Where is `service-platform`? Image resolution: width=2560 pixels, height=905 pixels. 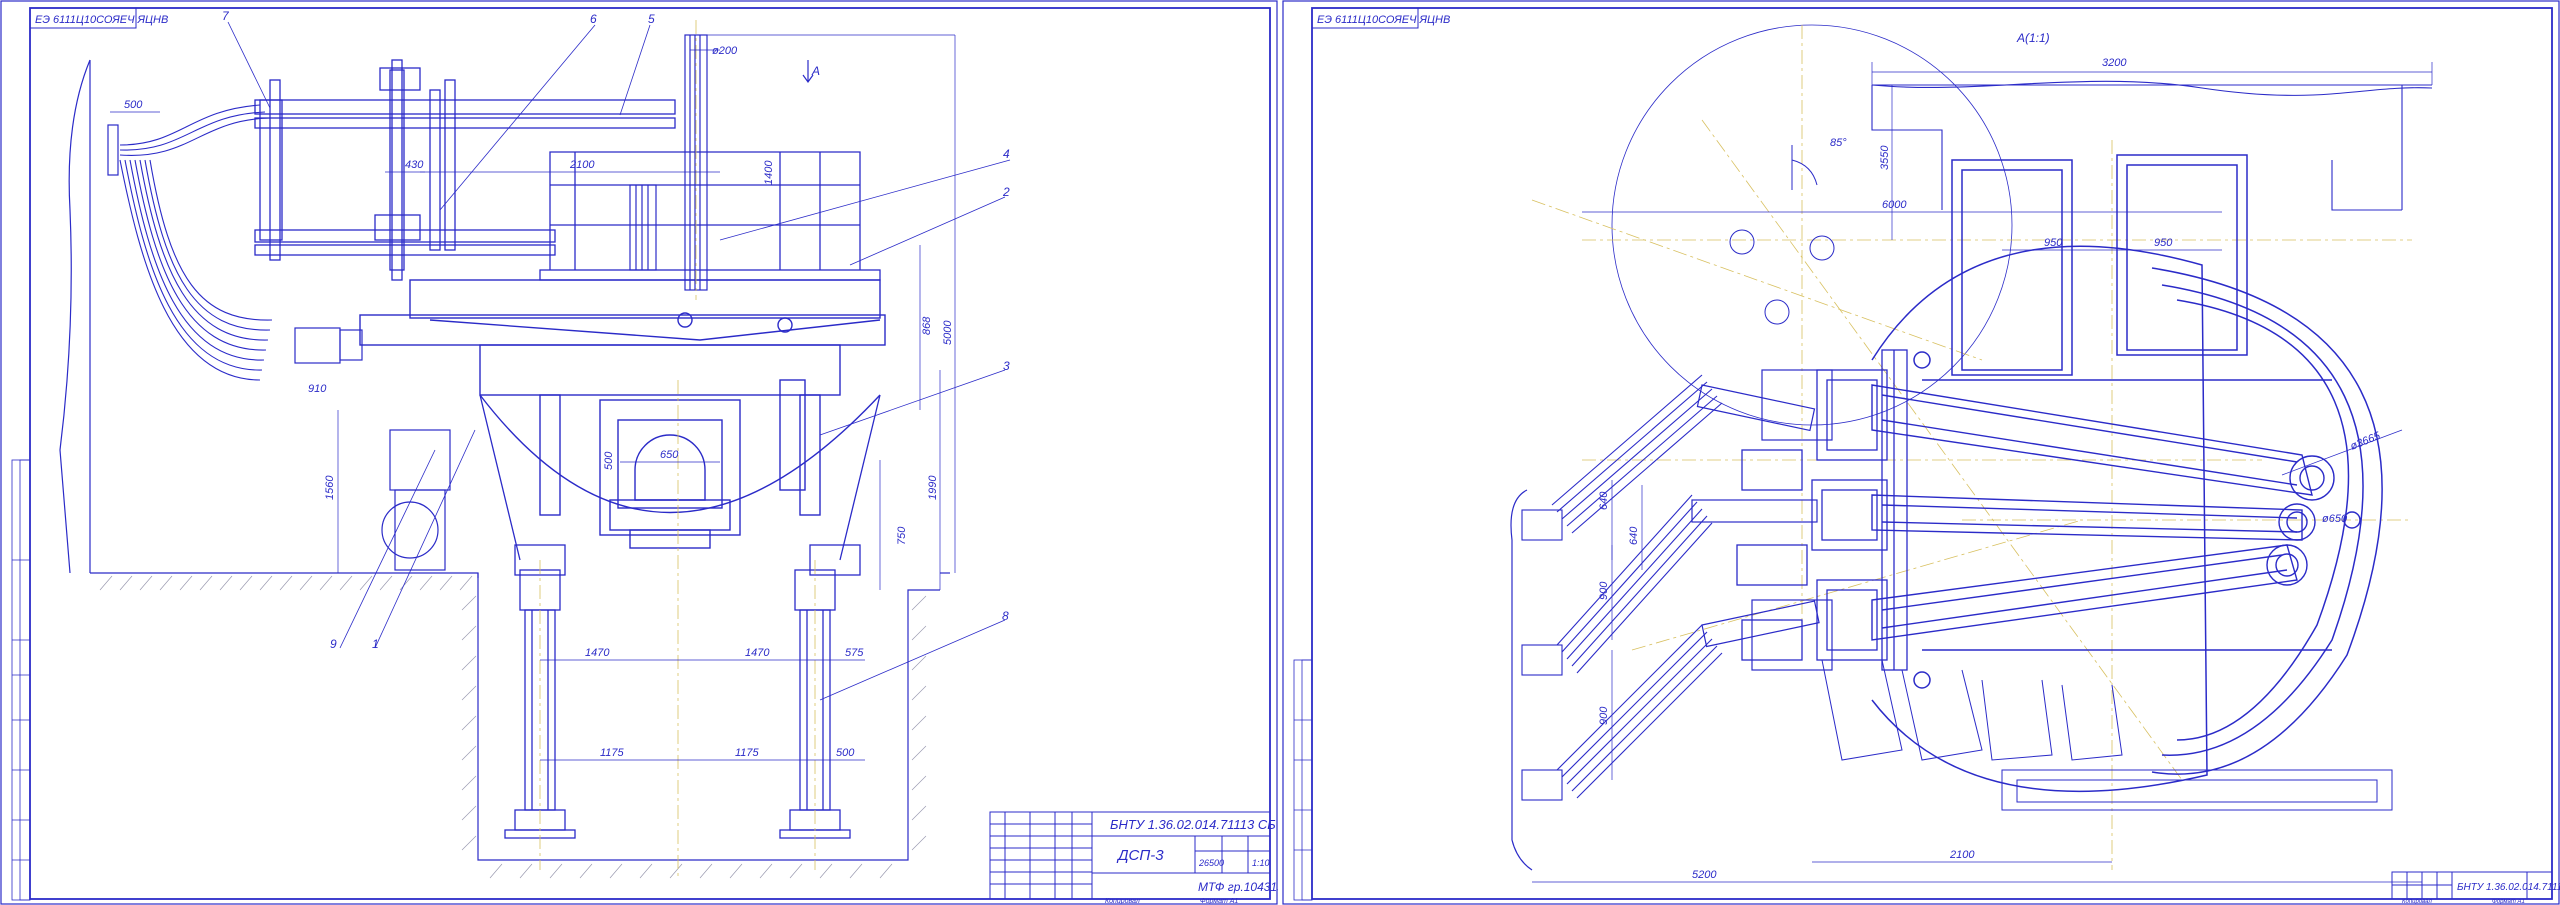
service-platform is located at coordinates (710, 216).